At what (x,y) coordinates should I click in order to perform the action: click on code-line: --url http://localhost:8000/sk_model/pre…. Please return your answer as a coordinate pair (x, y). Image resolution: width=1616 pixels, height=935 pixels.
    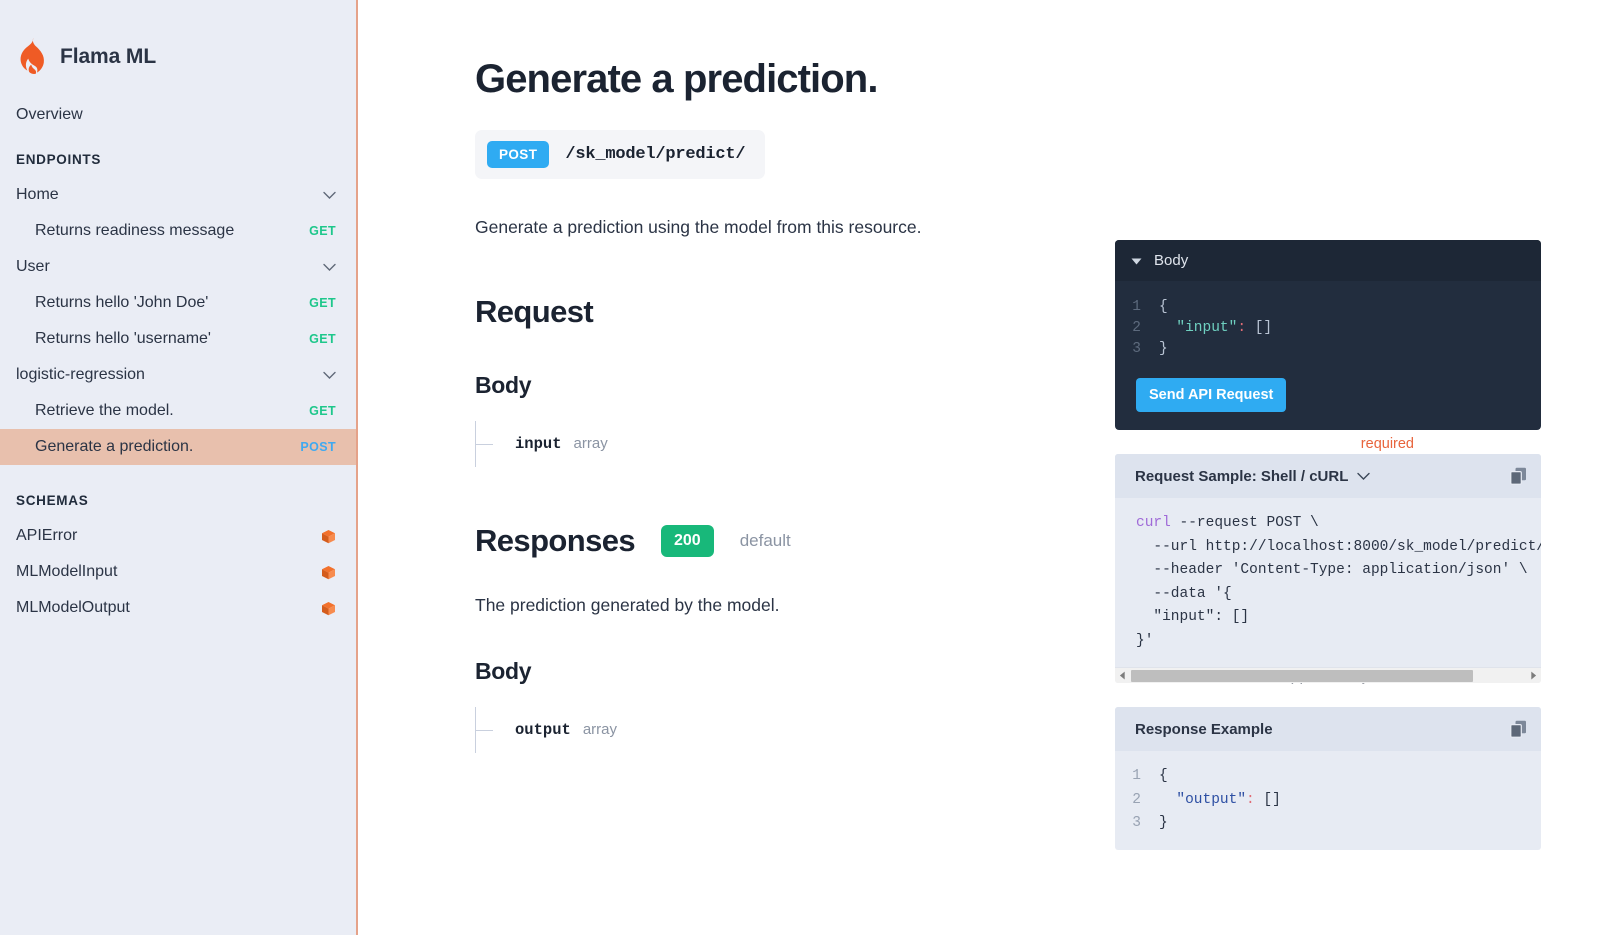
    Looking at the image, I should click on (1328, 548).